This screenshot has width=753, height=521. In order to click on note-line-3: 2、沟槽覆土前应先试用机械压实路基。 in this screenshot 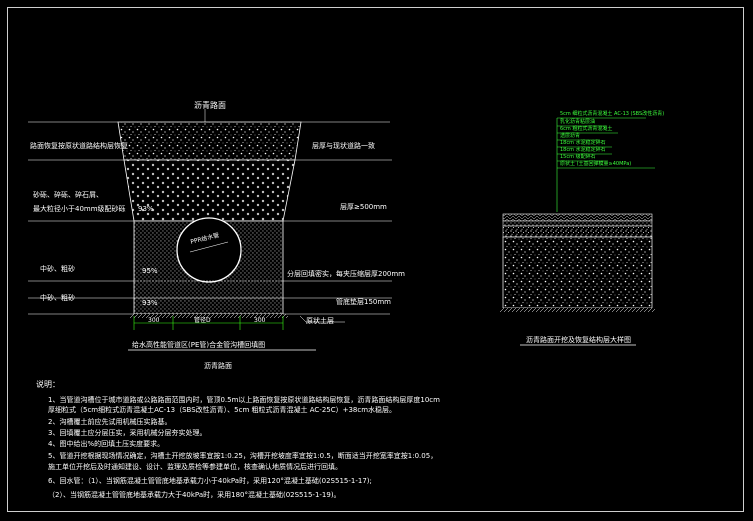, I will do `click(110, 422)`.